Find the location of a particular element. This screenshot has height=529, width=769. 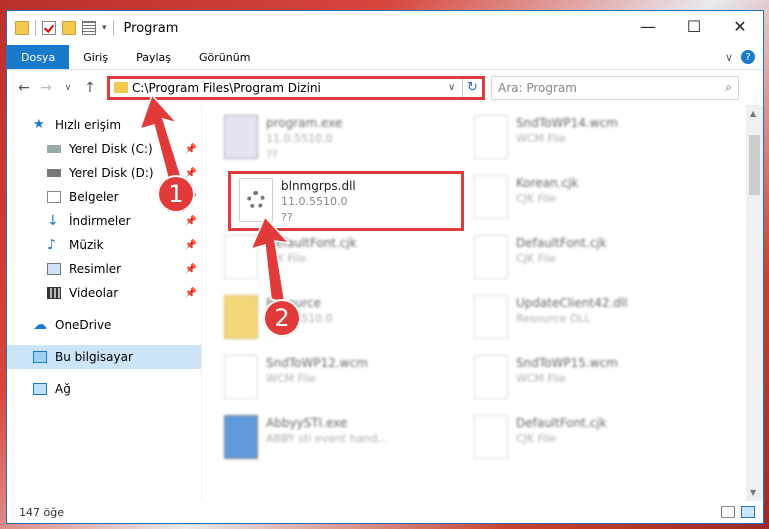

annotation-arrows is located at coordinates (214, 199).